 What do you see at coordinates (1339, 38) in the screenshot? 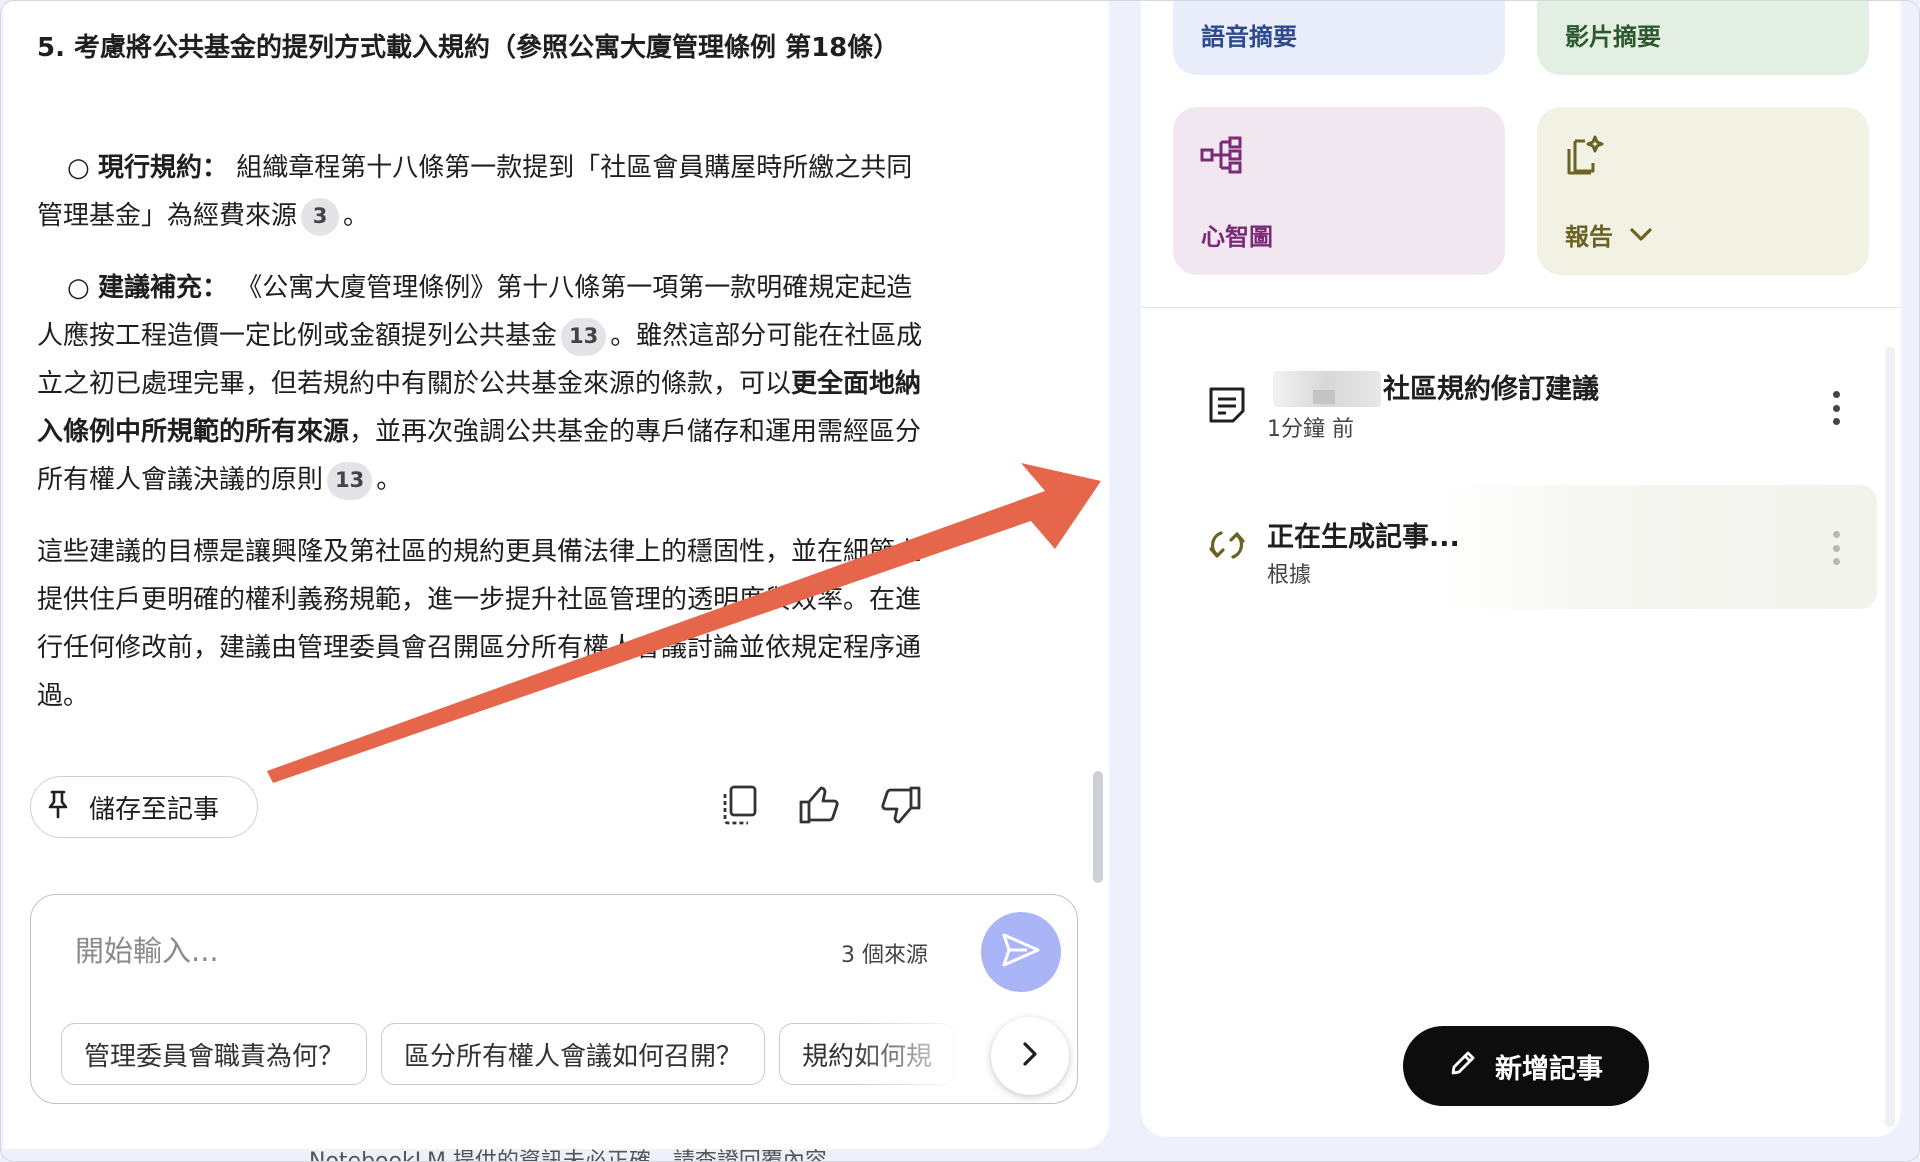
I see `audio-overview-tile: 語音摘要` at bounding box center [1339, 38].